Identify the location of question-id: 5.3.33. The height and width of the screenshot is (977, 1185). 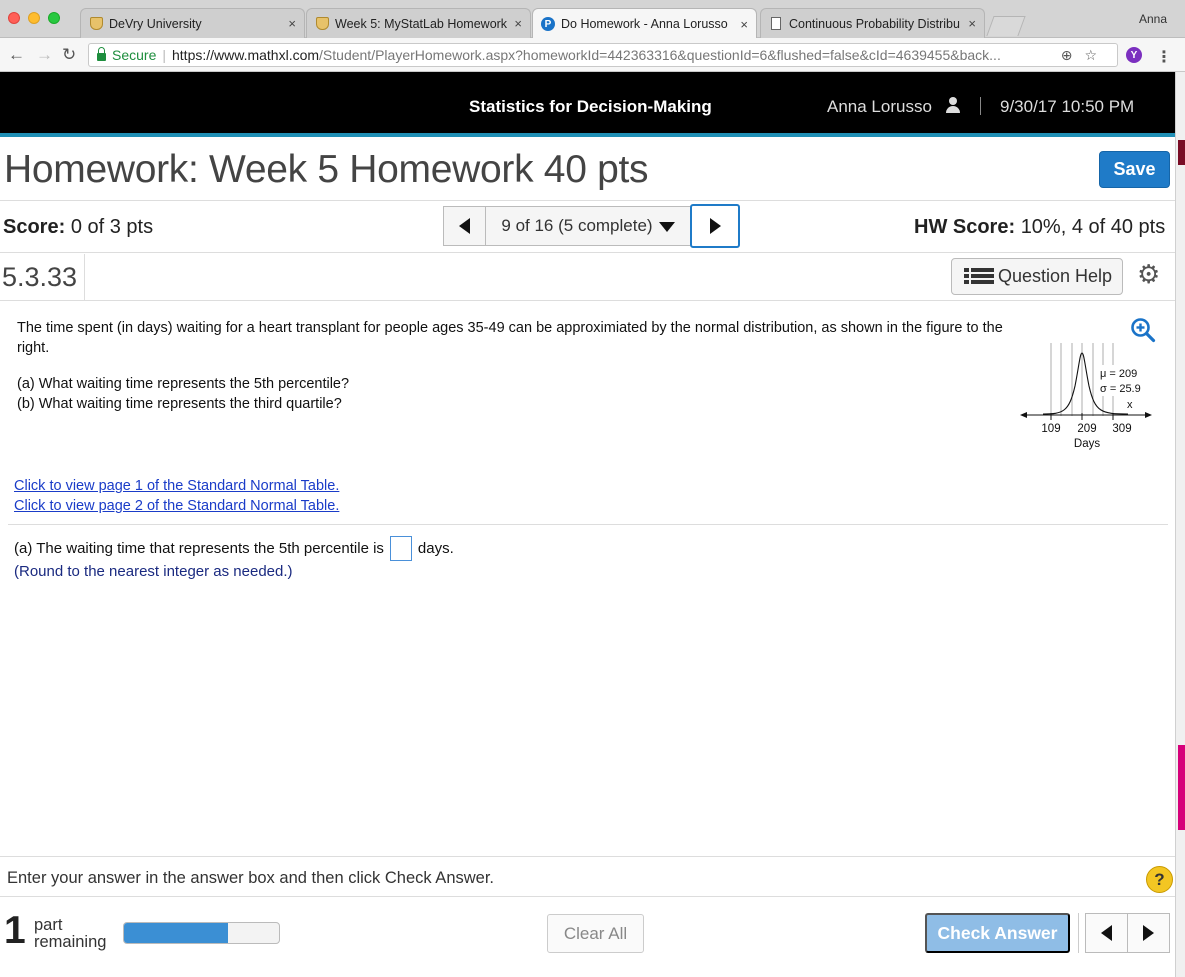
(40, 277).